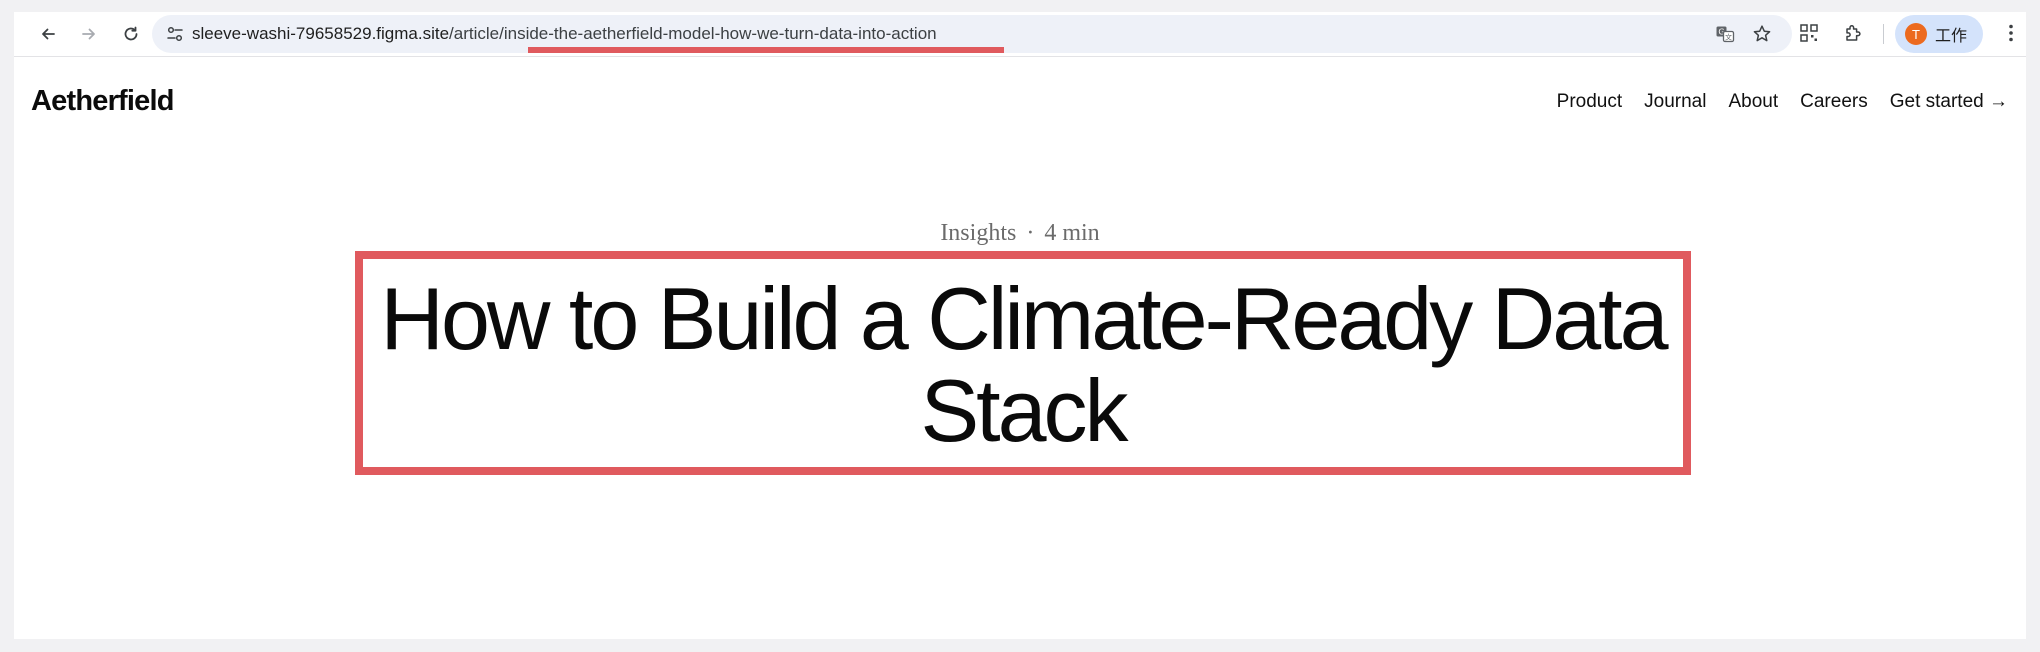 Image resolution: width=2040 pixels, height=652 pixels. I want to click on site-info-icon, so click(175, 34).